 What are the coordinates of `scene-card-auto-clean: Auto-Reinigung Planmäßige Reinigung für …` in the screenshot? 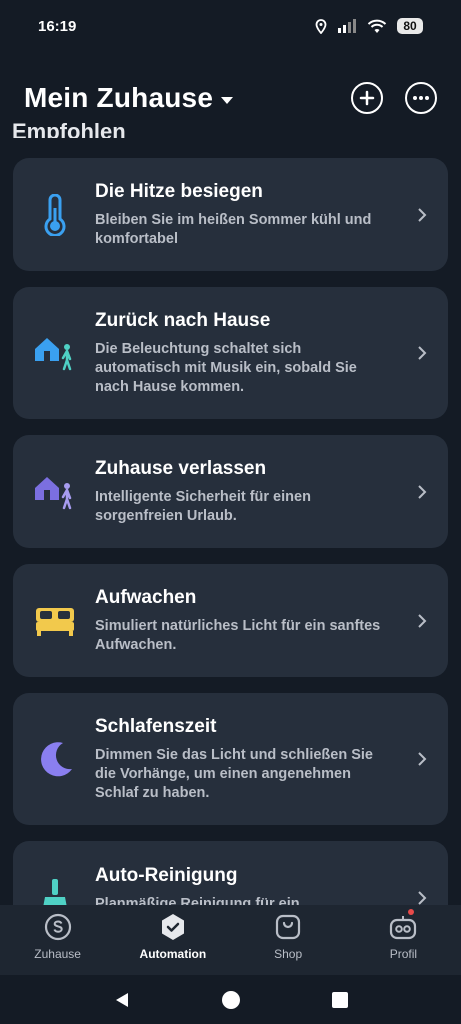 It's located at (230, 873).